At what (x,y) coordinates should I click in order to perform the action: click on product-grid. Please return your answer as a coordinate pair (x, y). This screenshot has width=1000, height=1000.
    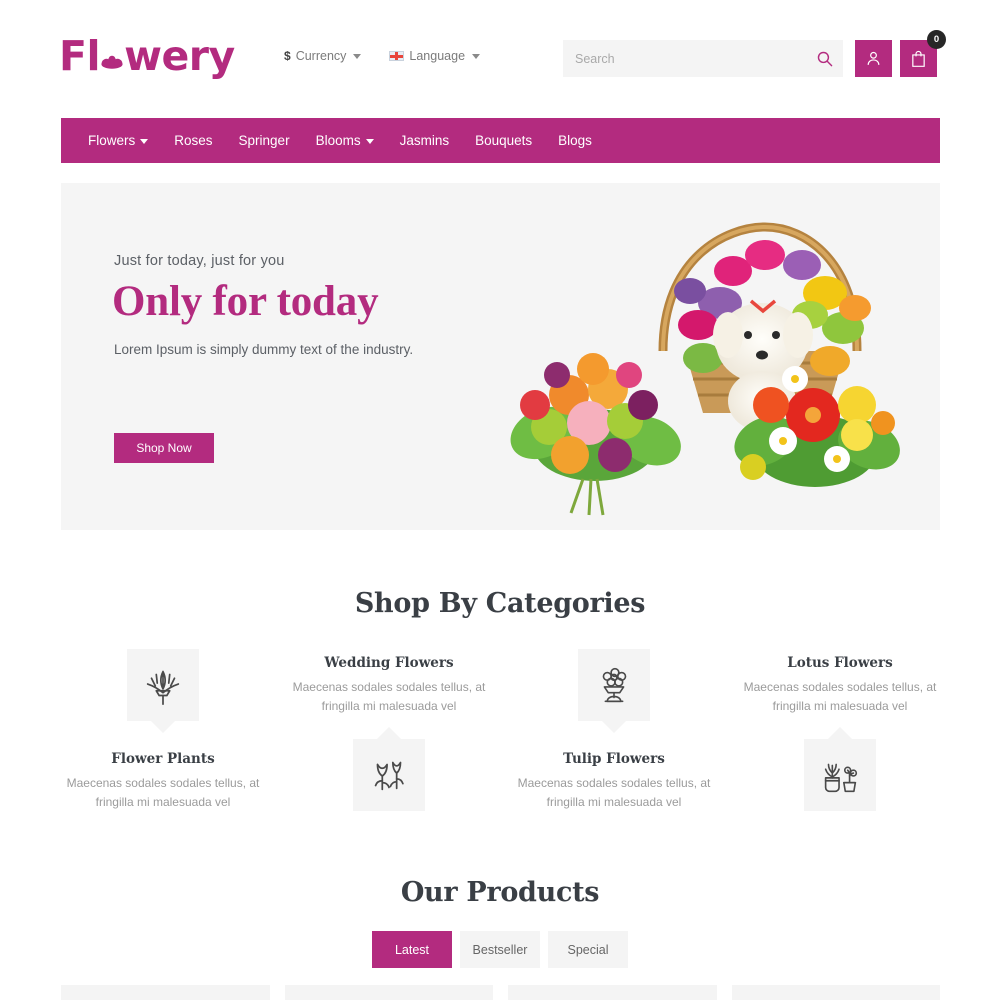
    Looking at the image, I should click on (500, 992).